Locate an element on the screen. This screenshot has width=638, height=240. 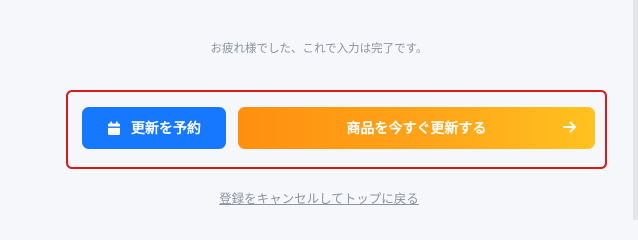
reserve-update-button: 更新を予約 is located at coordinates (154, 128).